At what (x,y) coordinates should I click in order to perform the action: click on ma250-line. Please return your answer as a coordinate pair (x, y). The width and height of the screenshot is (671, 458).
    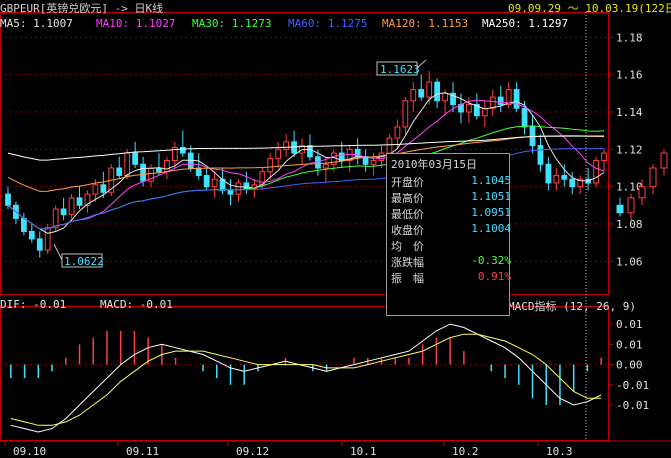
    Looking at the image, I should click on (305, 148).